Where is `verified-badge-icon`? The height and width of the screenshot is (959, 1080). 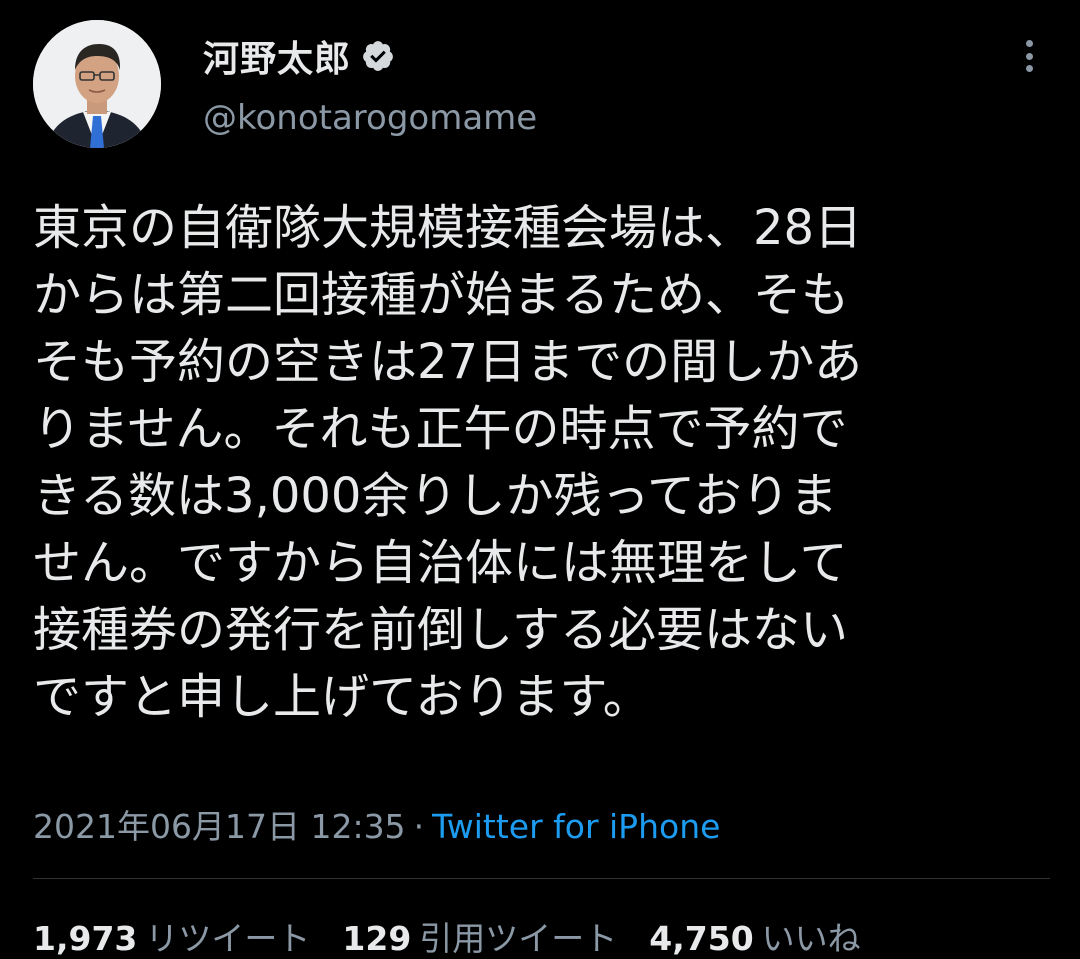
verified-badge-icon is located at coordinates (378, 56).